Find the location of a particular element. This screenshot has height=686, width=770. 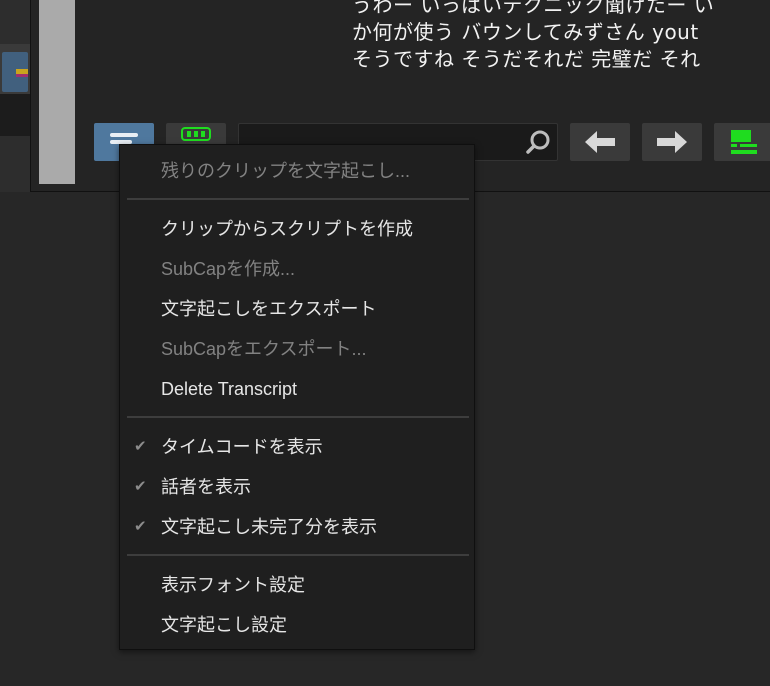

previous-button is located at coordinates (600, 142).